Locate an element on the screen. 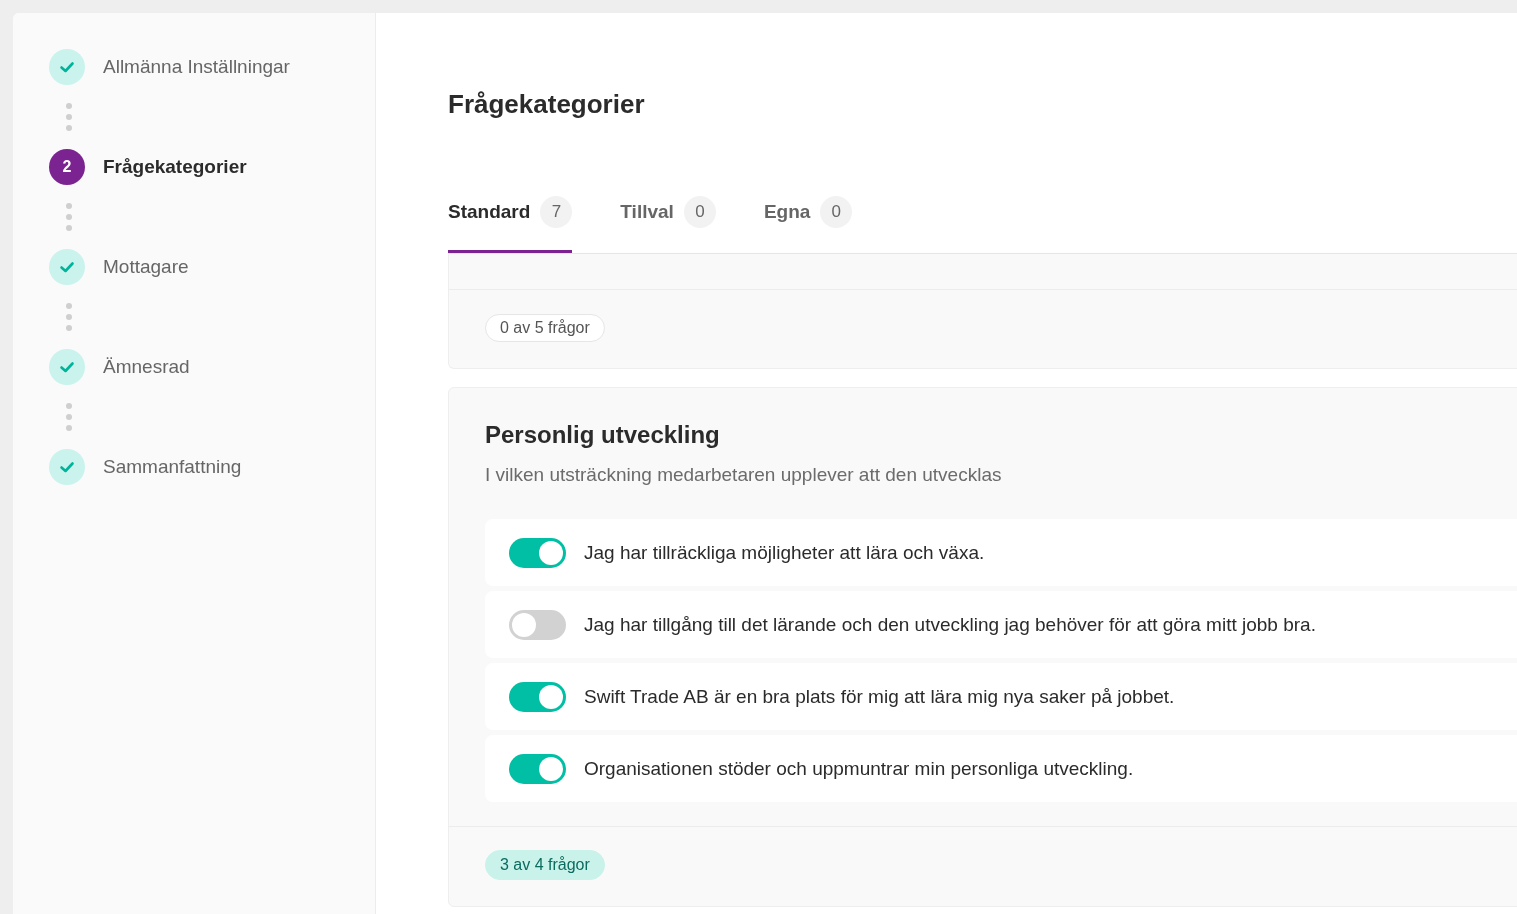 The width and height of the screenshot is (1517, 914). step-number: 2 is located at coordinates (67, 167).